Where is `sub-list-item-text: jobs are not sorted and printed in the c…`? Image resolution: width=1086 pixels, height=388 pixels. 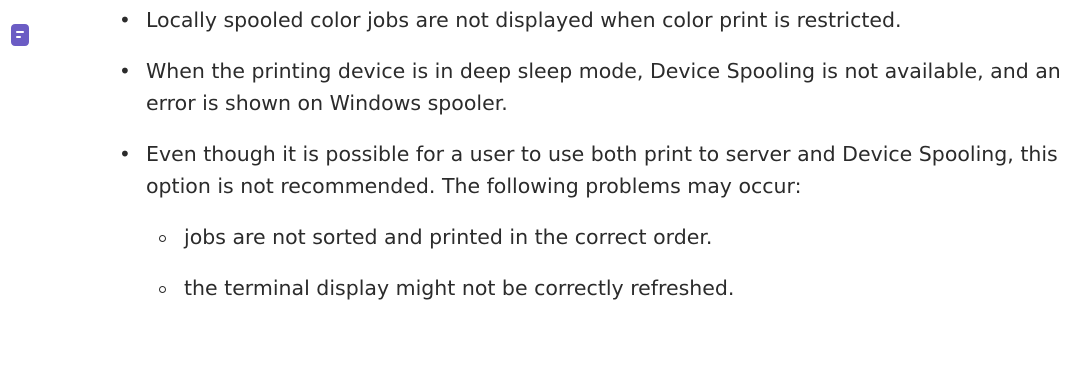 sub-list-item-text: jobs are not sorted and printed in the c… is located at coordinates (448, 237).